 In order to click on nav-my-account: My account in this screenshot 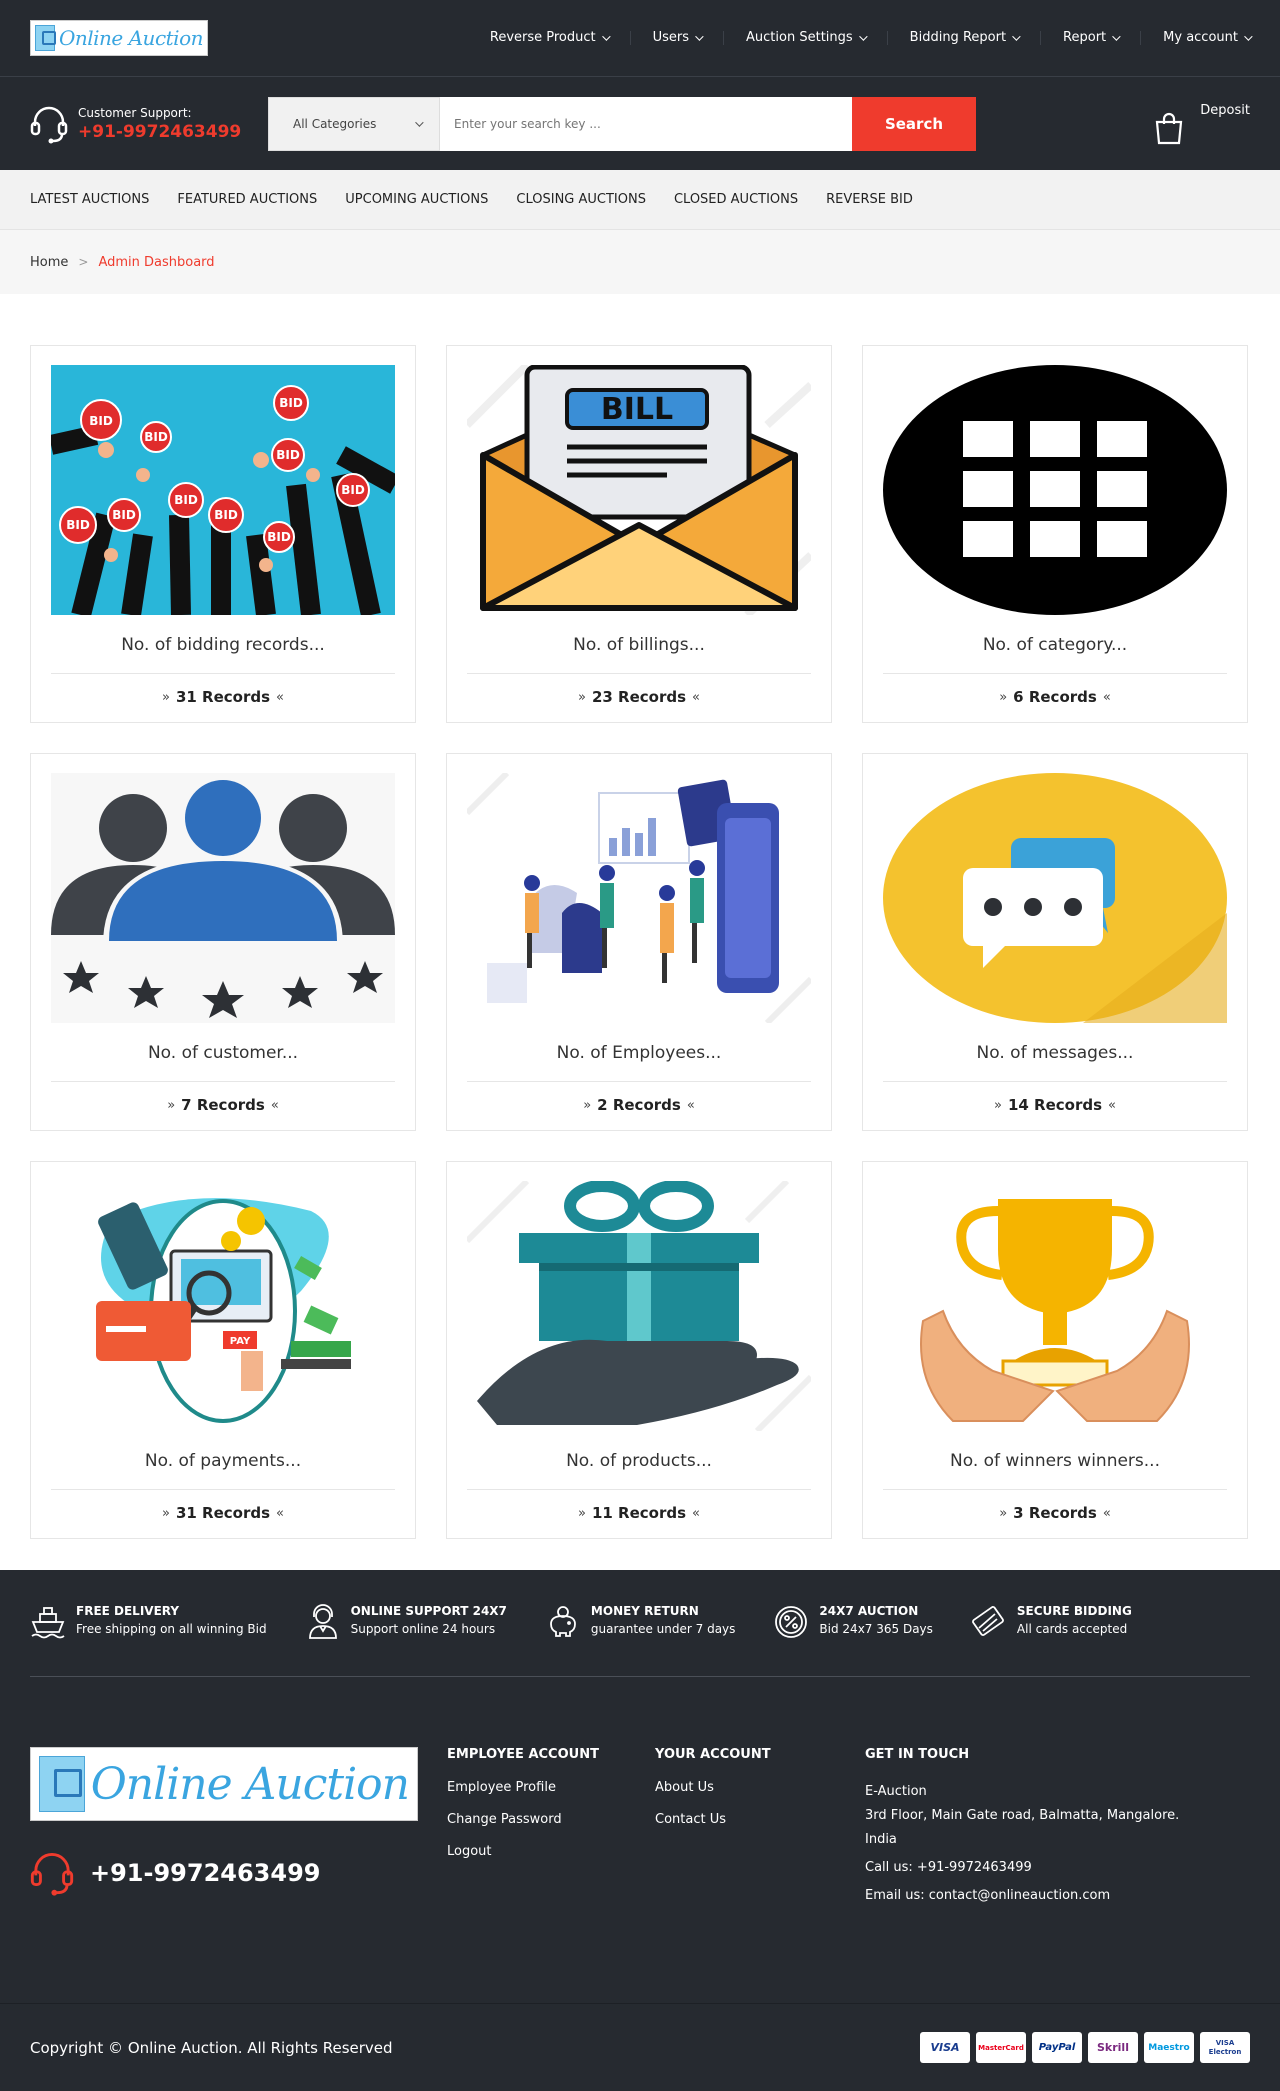, I will do `click(1197, 38)`.